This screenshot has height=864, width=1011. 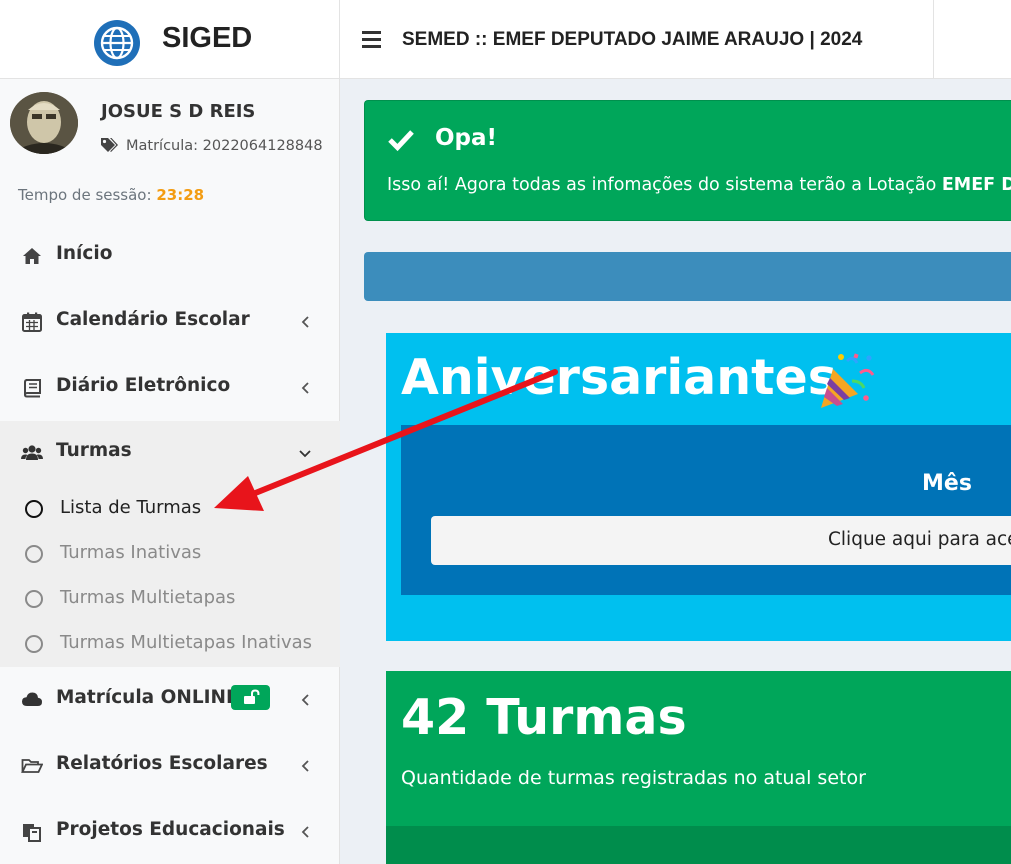 I want to click on logo-area: SIGED, so click(x=170, y=39).